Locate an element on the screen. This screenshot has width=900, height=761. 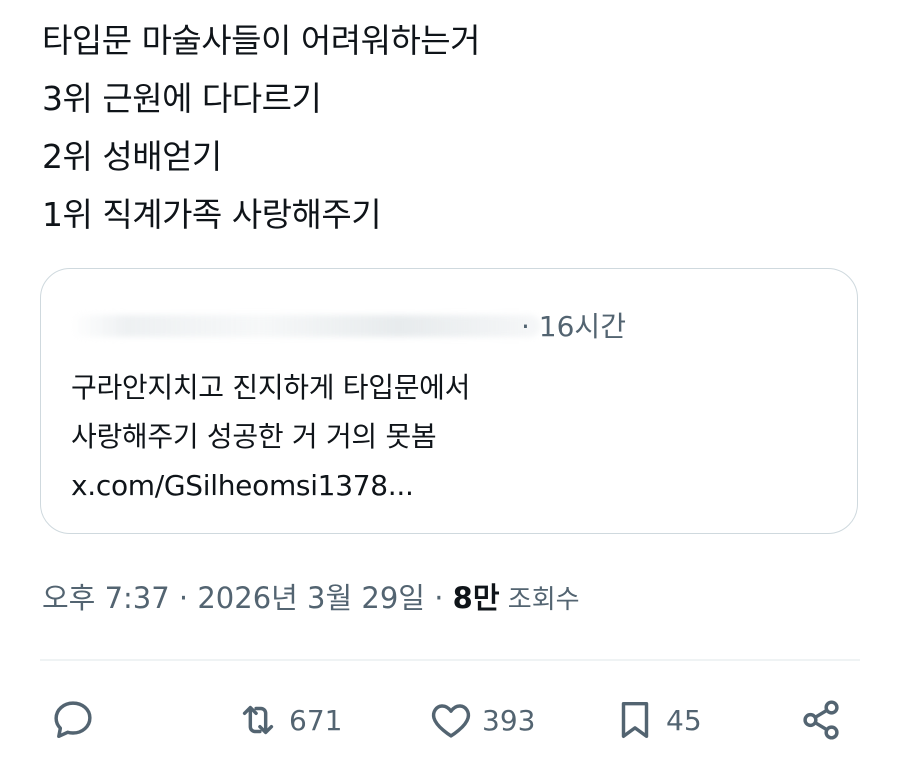
bookmark-icon is located at coordinates (635, 720).